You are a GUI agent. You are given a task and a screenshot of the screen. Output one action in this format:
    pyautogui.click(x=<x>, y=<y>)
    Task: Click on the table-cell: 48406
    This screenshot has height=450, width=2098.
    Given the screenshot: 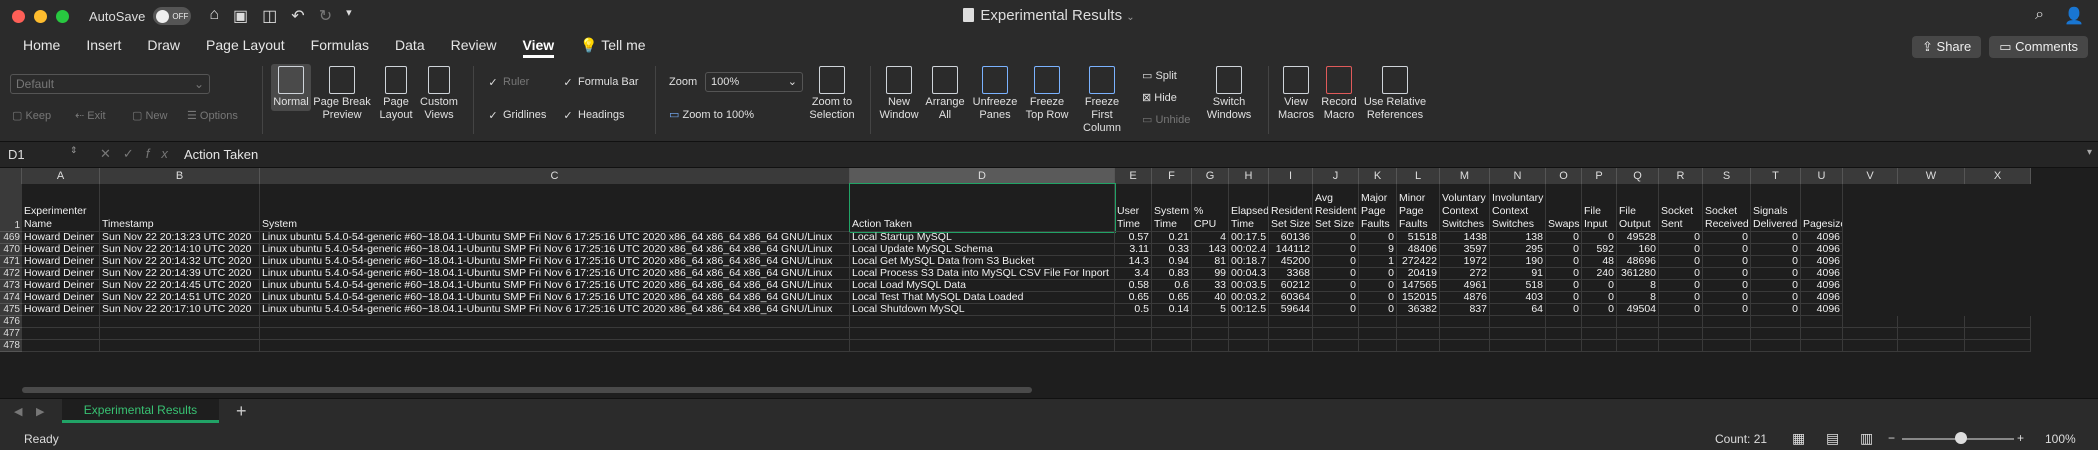 What is the action you would take?
    pyautogui.click(x=1418, y=250)
    